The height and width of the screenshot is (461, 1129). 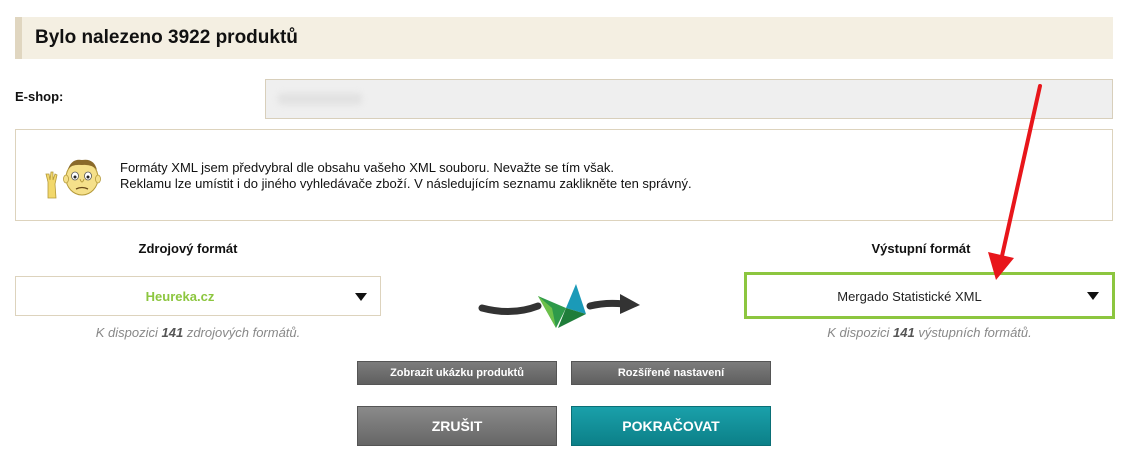 I want to click on page-title: Bylo nalezeno 3922 produktů, so click(x=166, y=37).